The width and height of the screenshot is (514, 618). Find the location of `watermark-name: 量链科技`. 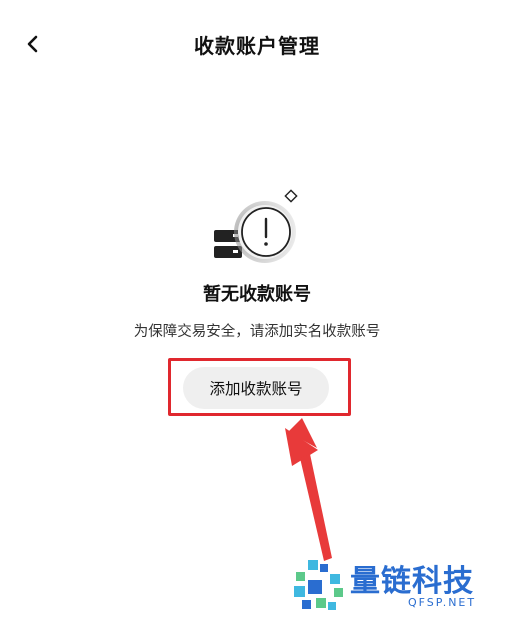

watermark-name: 量链科技 is located at coordinates (412, 581).